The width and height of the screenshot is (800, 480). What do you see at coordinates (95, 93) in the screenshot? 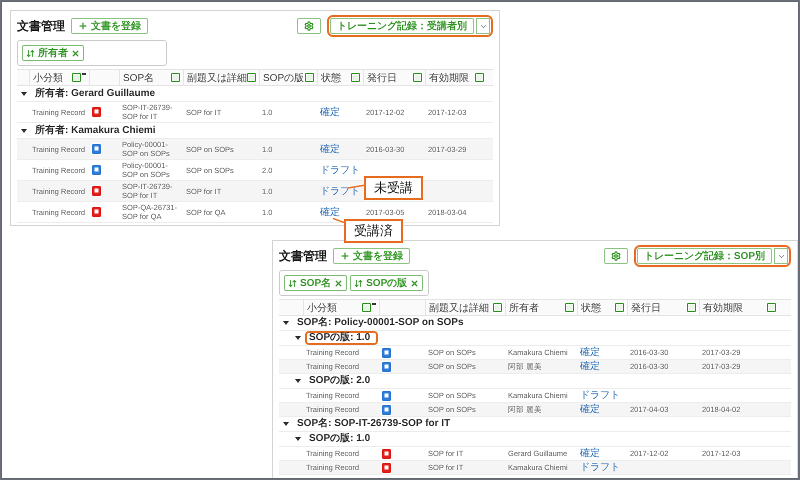
I see `group-header: 所有者: Gerard Guillaume` at bounding box center [95, 93].